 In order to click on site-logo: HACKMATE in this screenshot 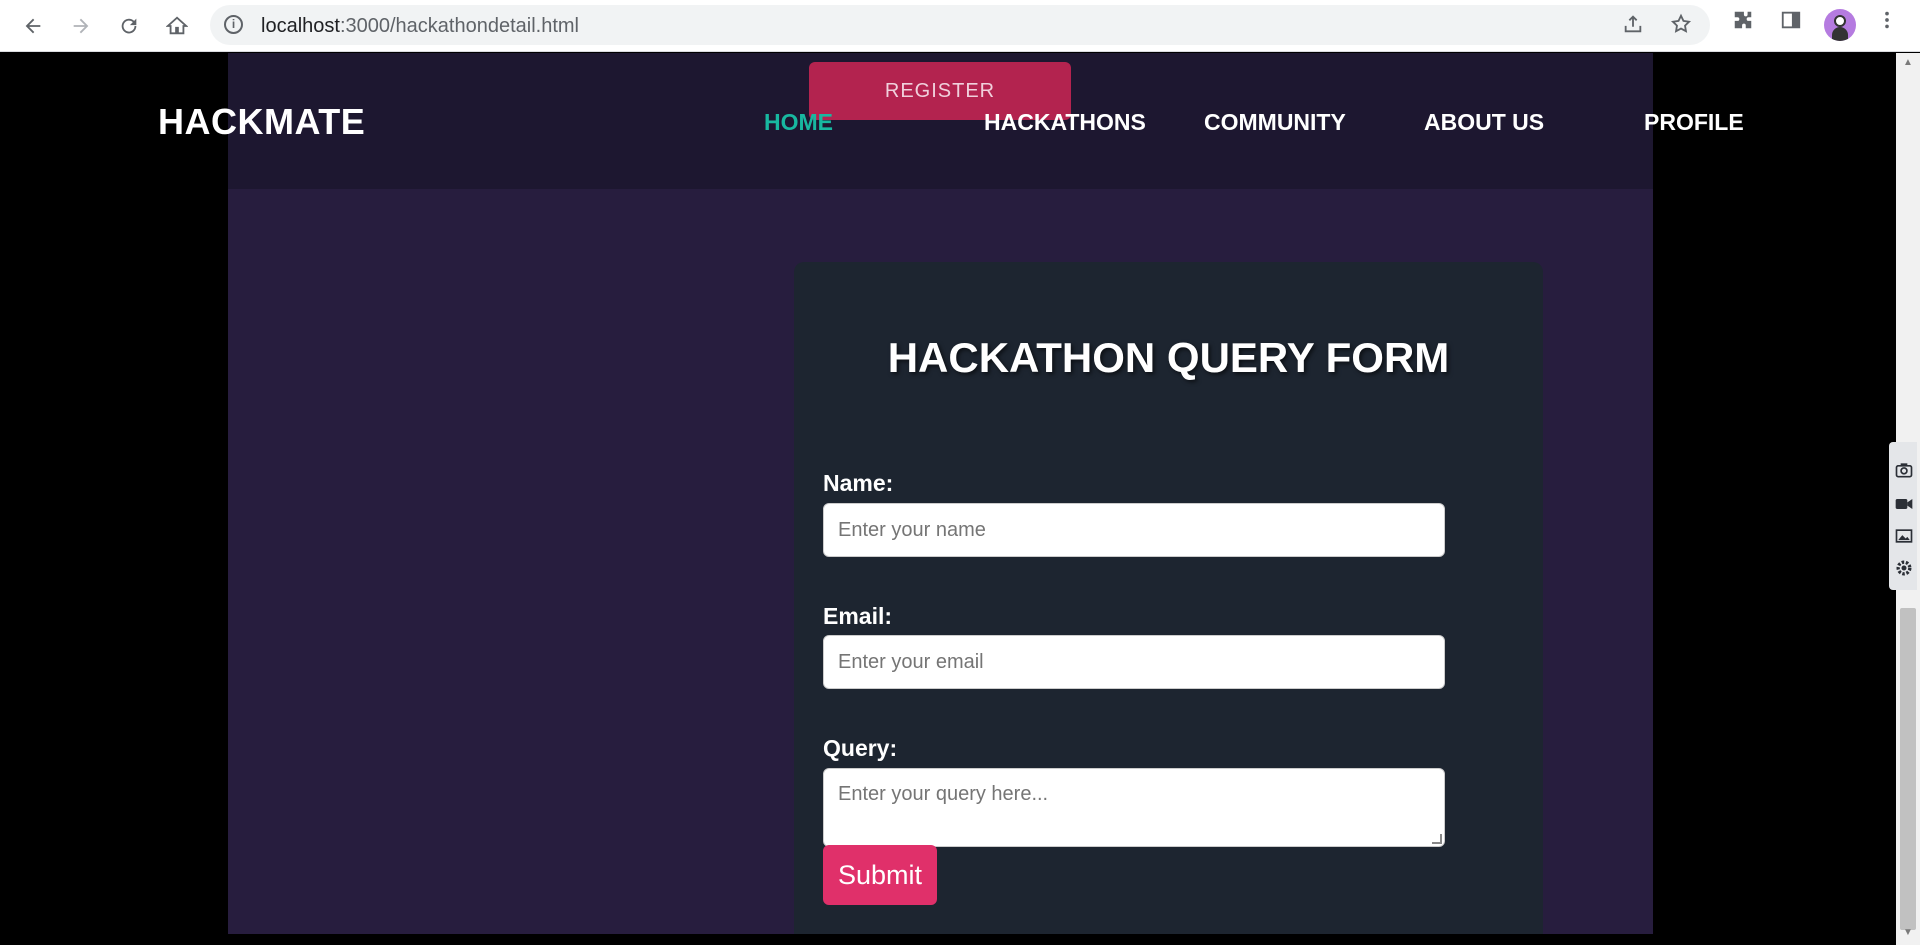, I will do `click(261, 122)`.